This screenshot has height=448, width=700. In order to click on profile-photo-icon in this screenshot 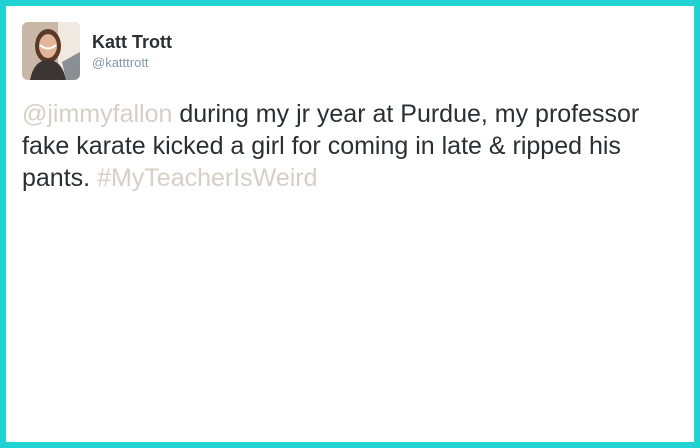, I will do `click(51, 51)`.